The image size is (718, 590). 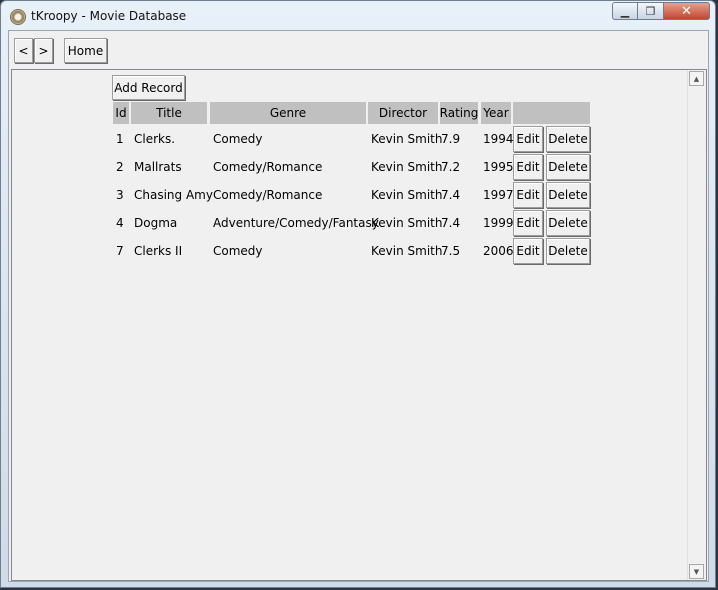 I want to click on minimize-button: ▁, so click(x=625, y=11).